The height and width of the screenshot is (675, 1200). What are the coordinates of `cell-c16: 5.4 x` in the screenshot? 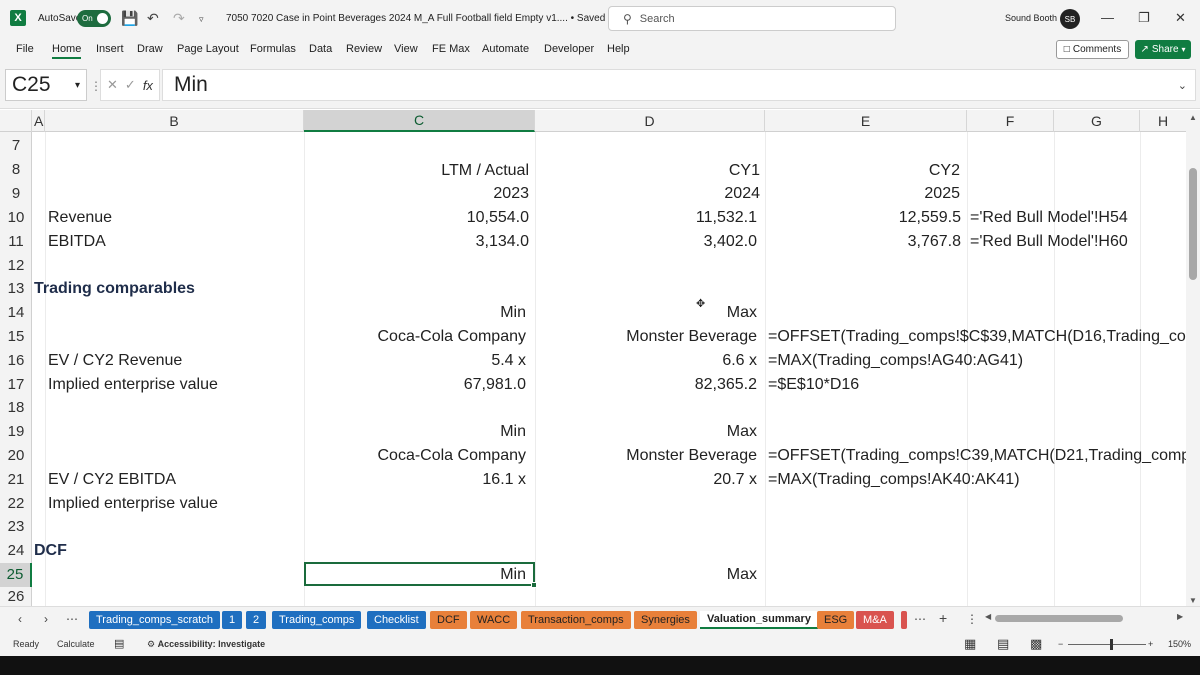 It's located at (415, 361).